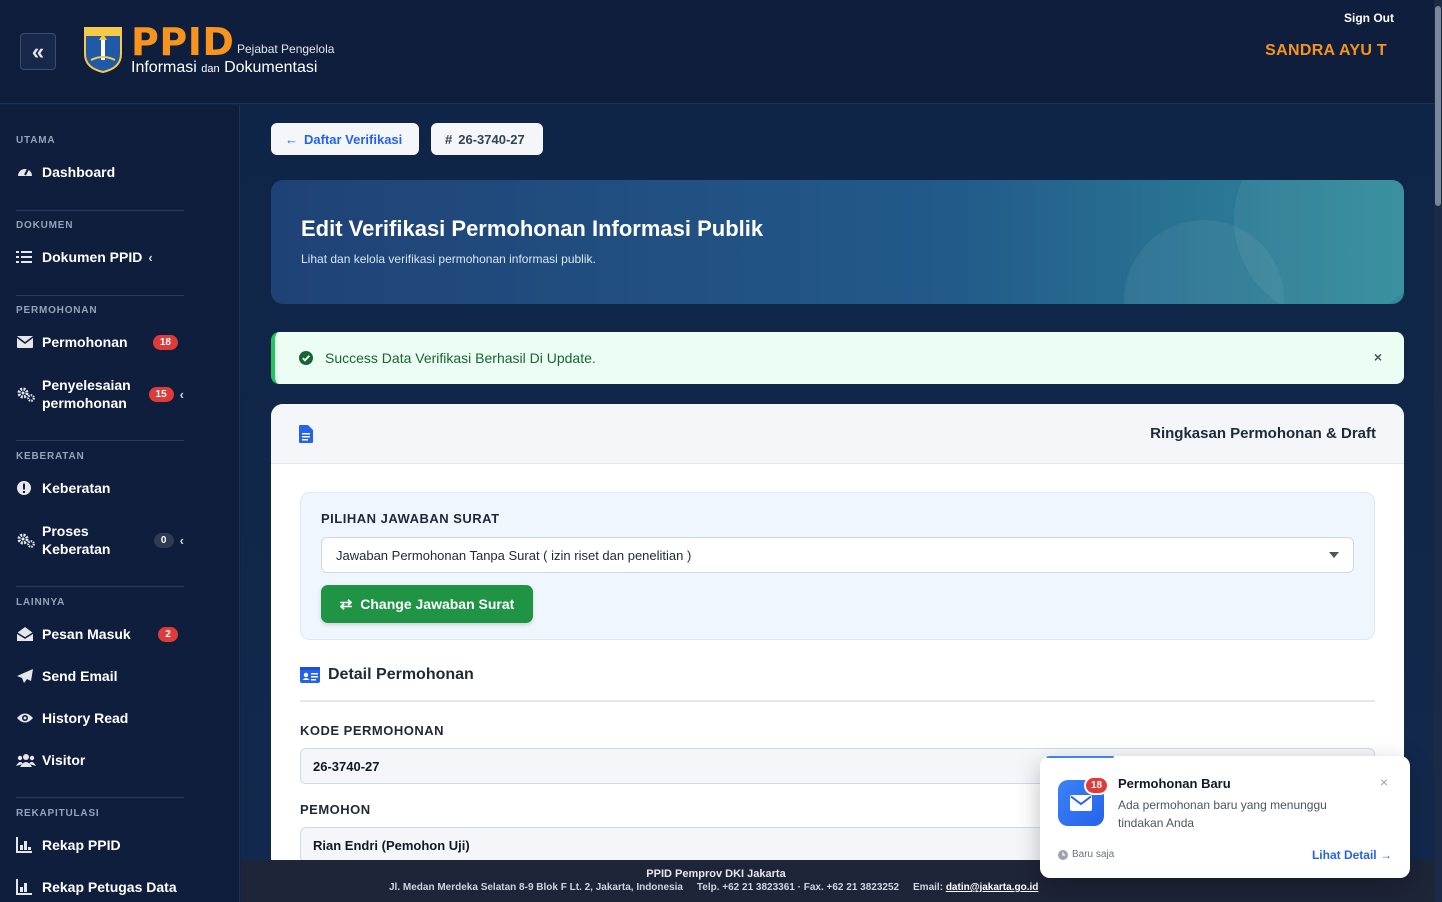 The image size is (1442, 902). I want to click on sidebar-item-visitor: Visitor, so click(100, 760).